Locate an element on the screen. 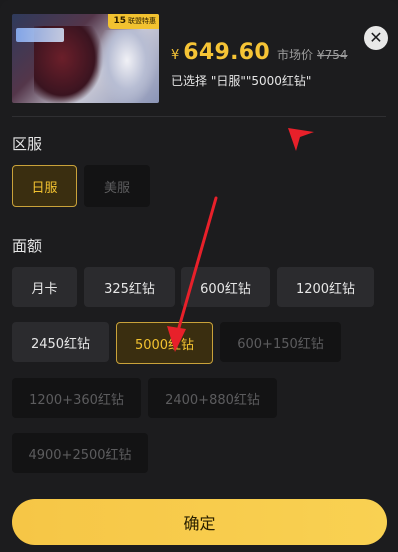  character-art-right is located at coordinates (127, 66).